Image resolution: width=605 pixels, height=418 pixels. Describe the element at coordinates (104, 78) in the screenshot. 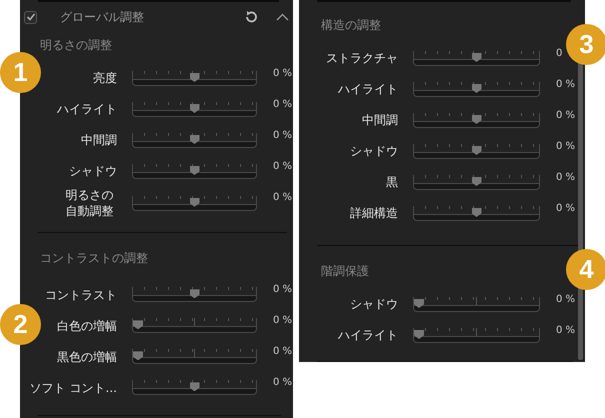

I see `slider-label: 亮度` at that location.